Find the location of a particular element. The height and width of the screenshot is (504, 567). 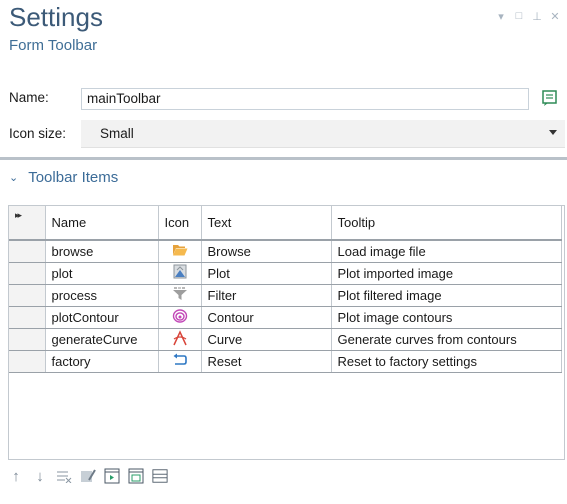

clear-icon is located at coordinates (88, 476).